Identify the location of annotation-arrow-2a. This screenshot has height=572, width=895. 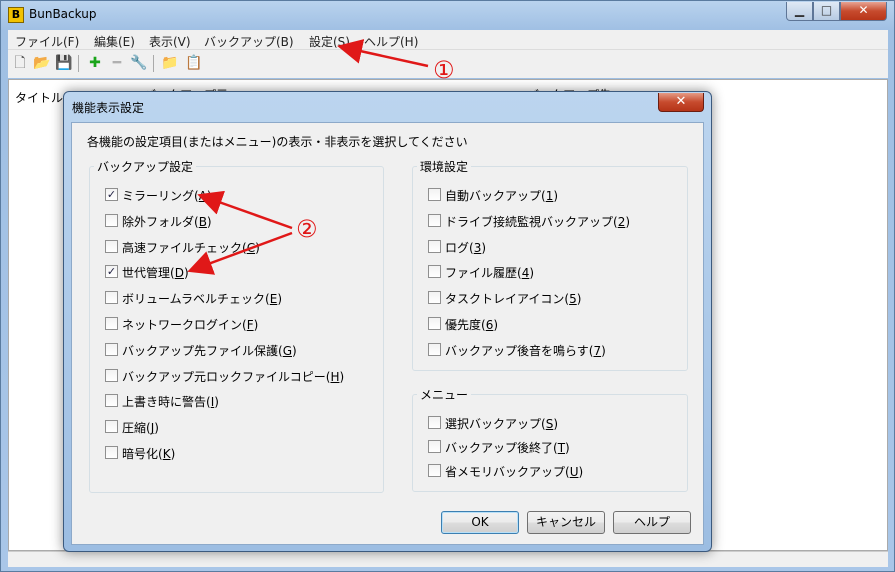
(245, 210).